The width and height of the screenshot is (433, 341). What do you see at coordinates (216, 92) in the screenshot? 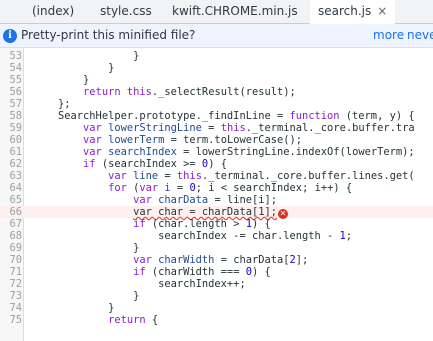
I see `code-line: 56 return this._selectResult(result);` at bounding box center [216, 92].